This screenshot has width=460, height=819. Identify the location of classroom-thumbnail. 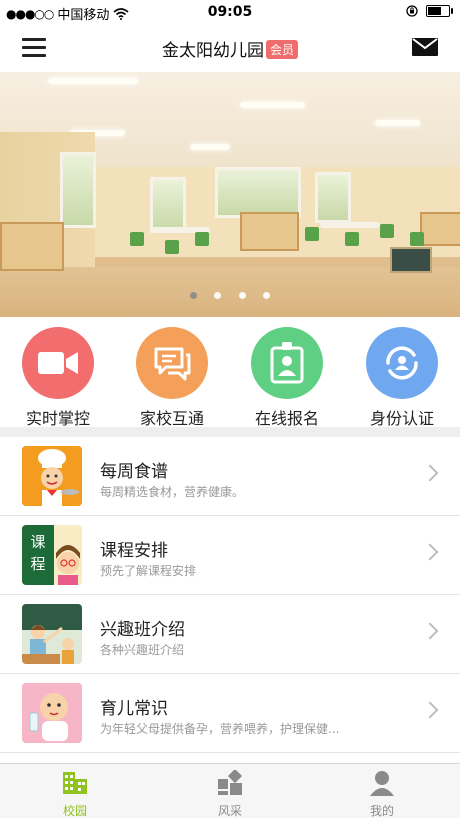
(52, 634).